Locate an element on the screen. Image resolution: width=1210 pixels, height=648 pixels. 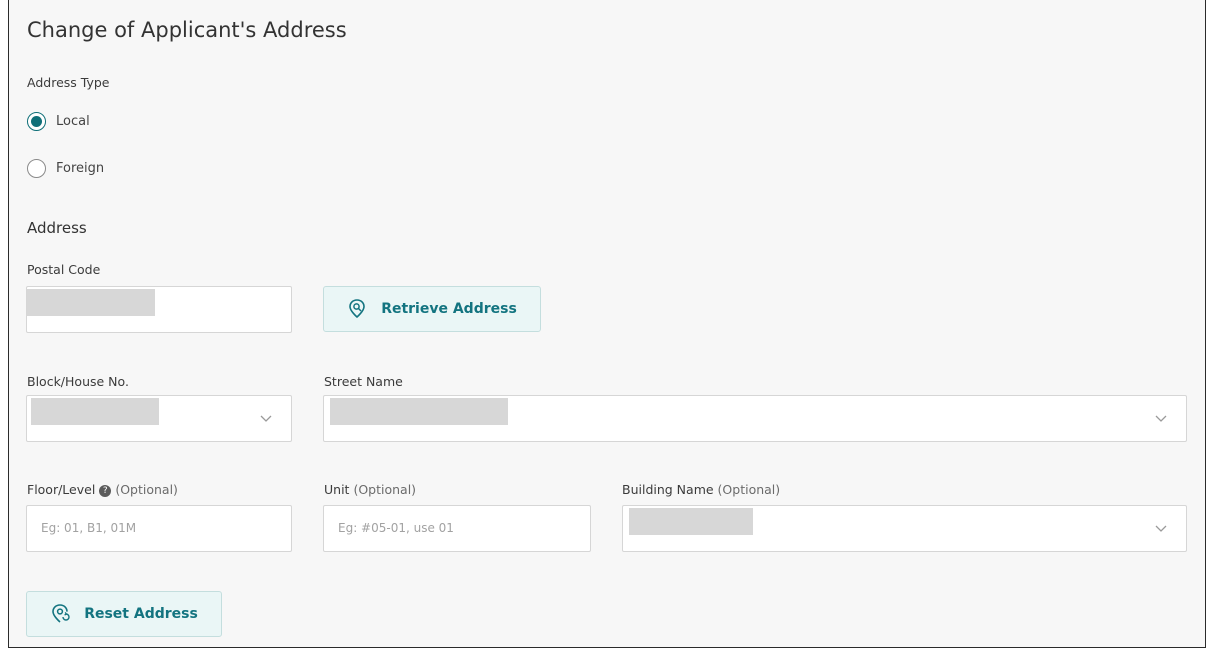
building-label-row: Building Name (Optional) is located at coordinates (701, 489).